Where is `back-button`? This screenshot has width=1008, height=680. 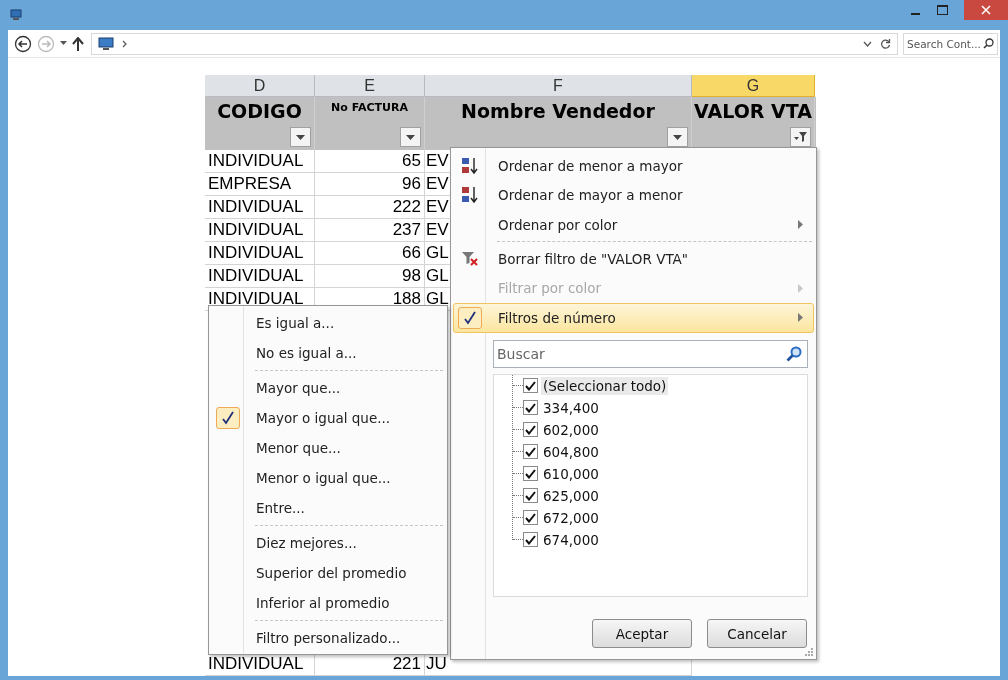 back-button is located at coordinates (23, 43).